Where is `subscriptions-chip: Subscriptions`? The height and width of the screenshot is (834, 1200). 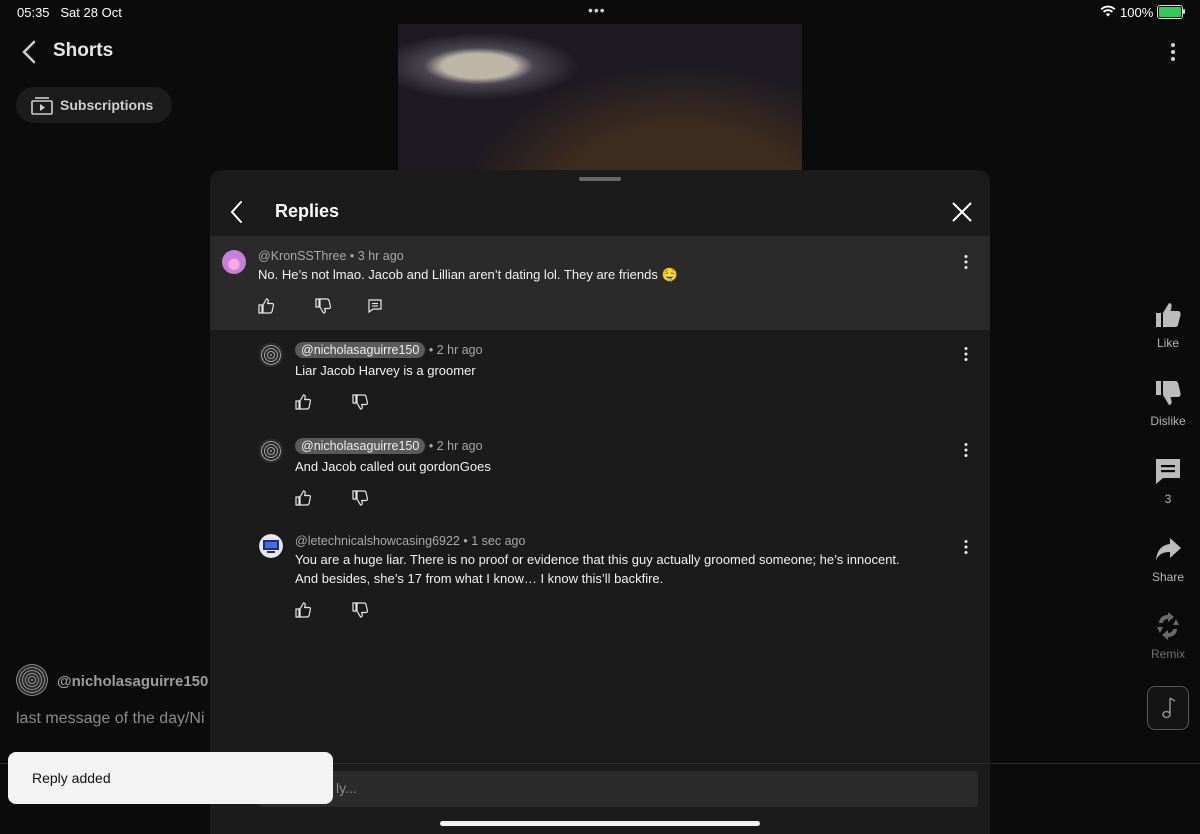 subscriptions-chip: Subscriptions is located at coordinates (94, 105).